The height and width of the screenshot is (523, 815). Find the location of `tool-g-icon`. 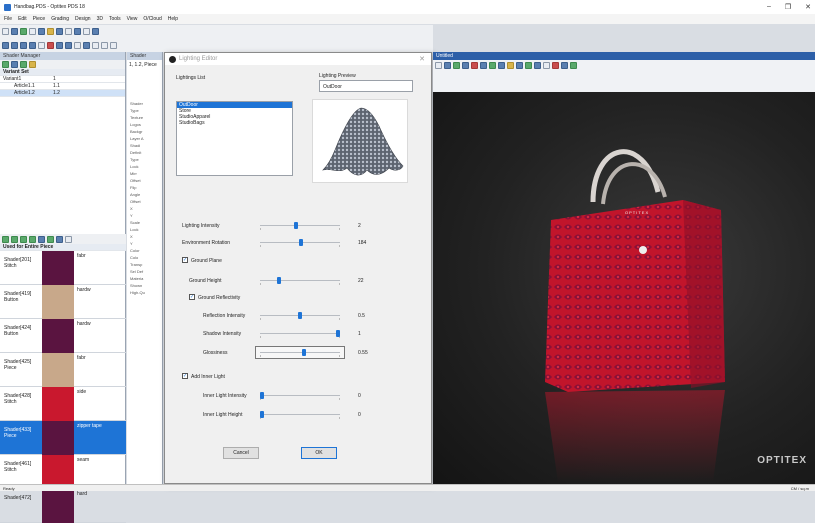

tool-g-icon is located at coordinates (95, 45).